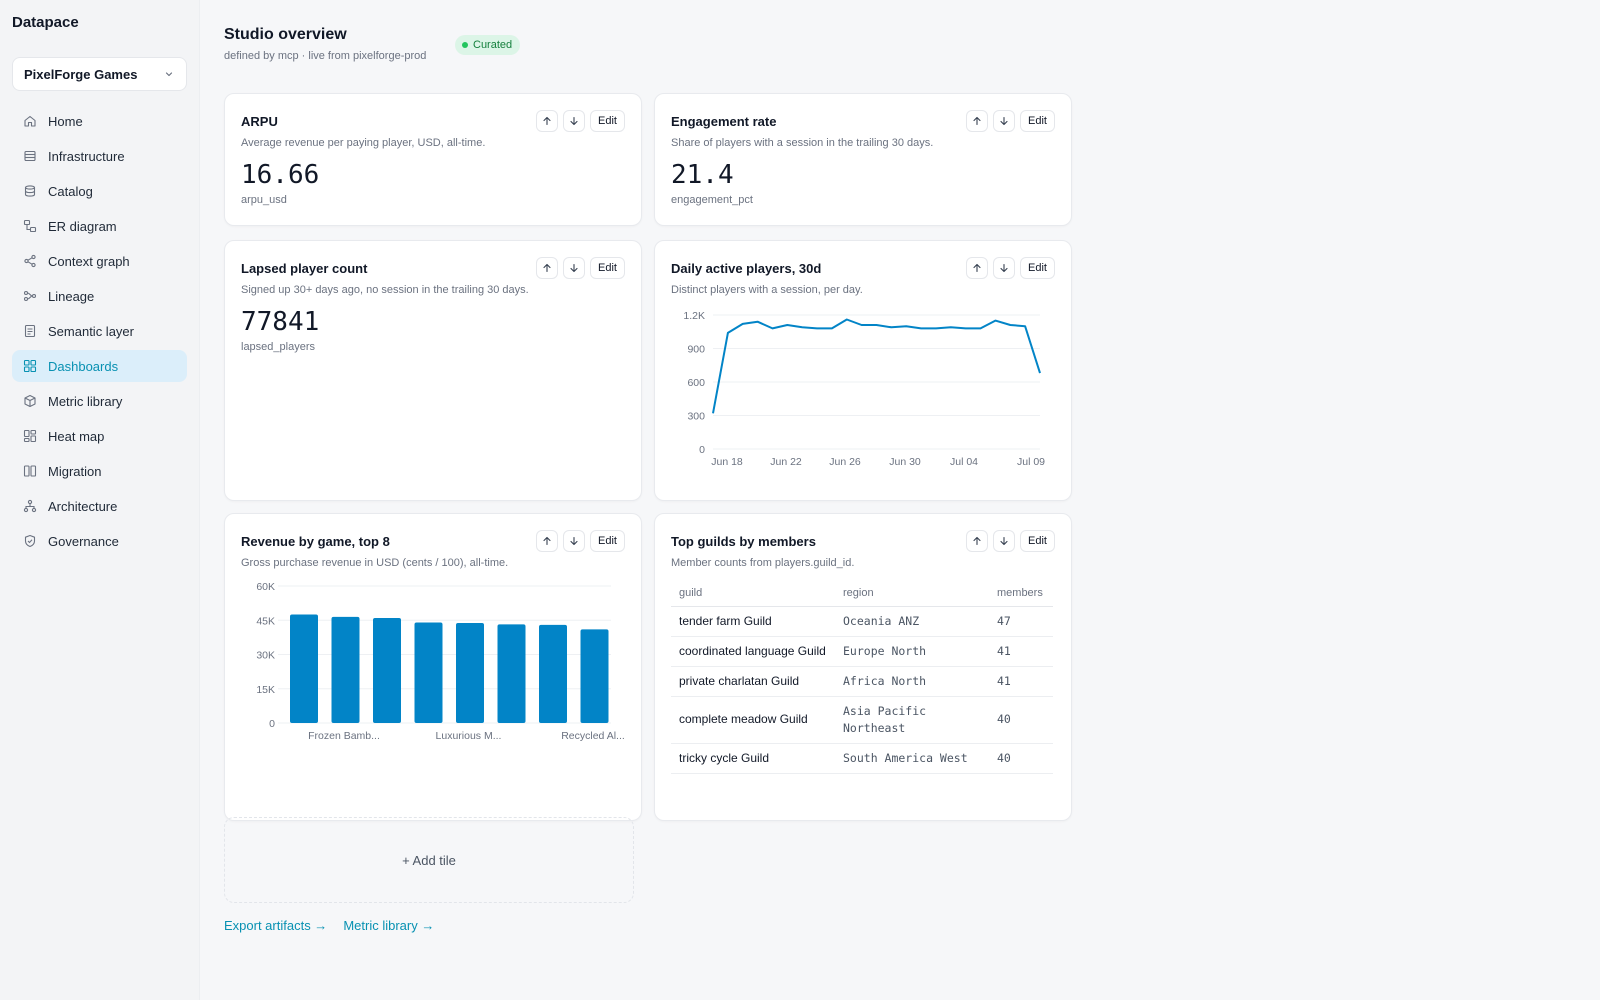  I want to click on columns-icon, so click(30, 471).